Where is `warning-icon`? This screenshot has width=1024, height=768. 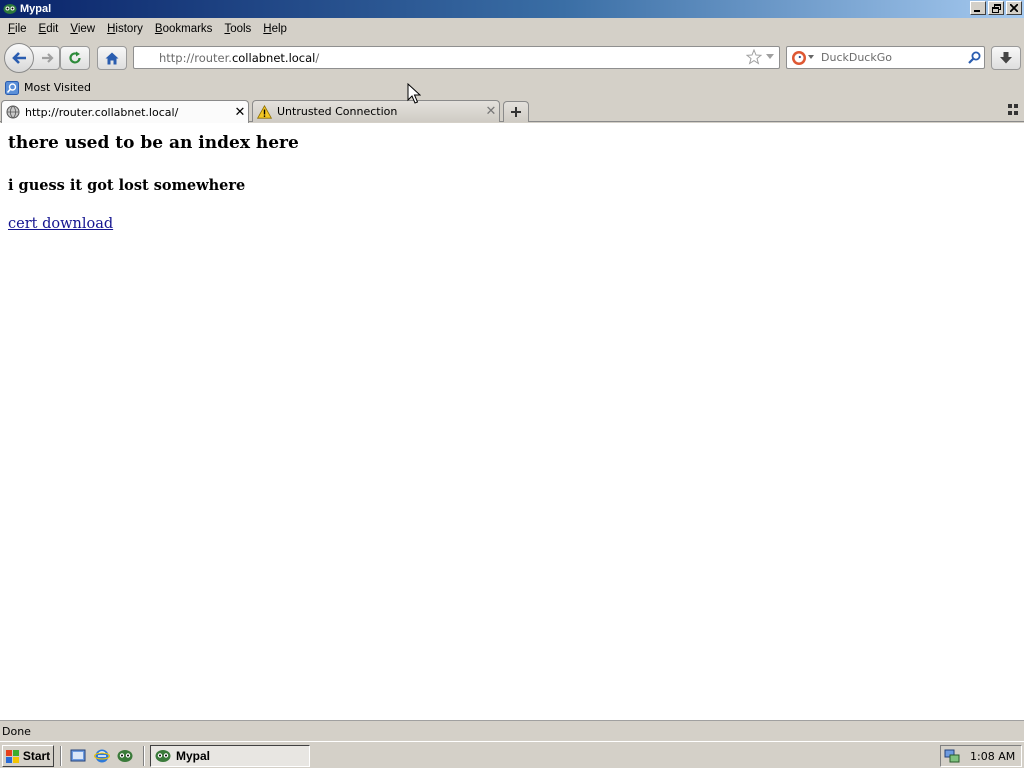 warning-icon is located at coordinates (264, 111).